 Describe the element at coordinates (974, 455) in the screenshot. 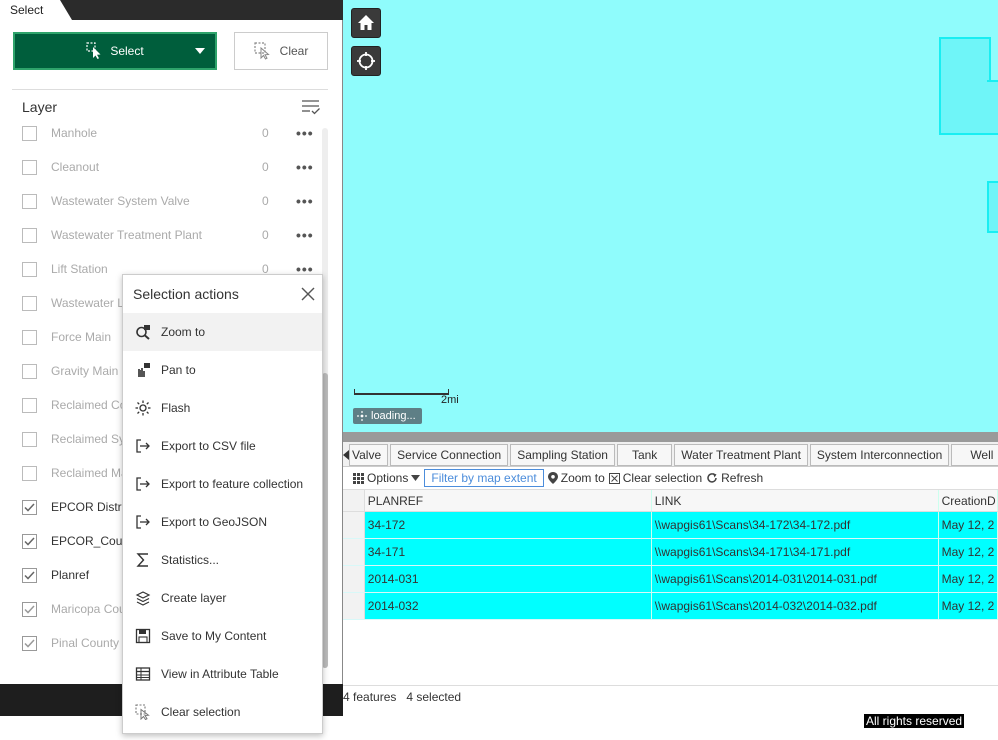

I see `tab-well: Well` at that location.